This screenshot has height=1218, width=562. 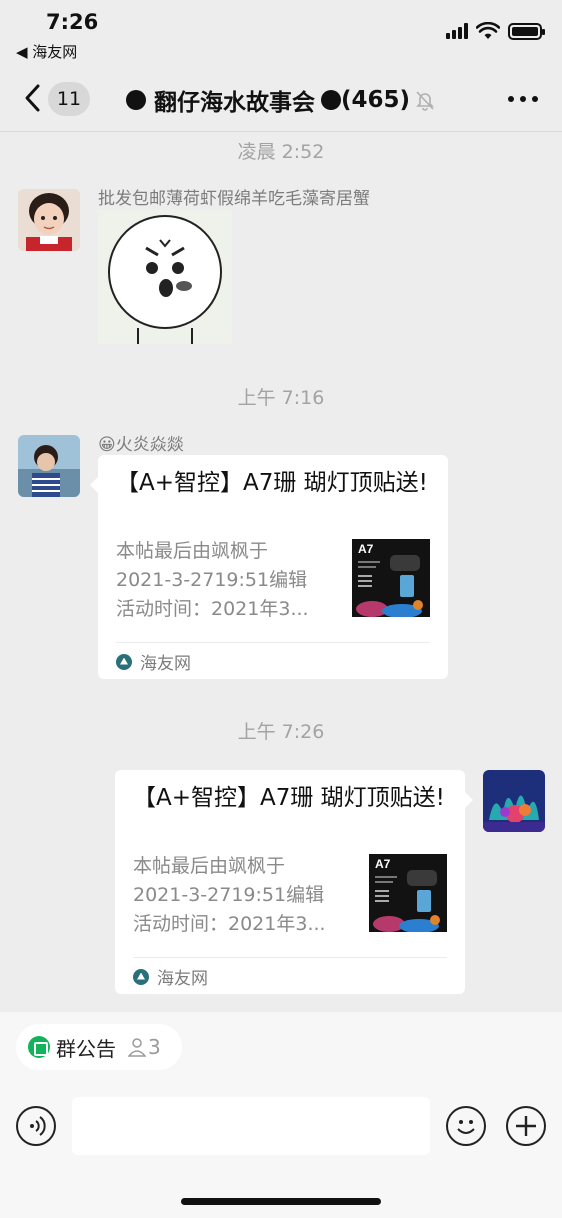 I want to click on emoji-button, so click(x=466, y=1126).